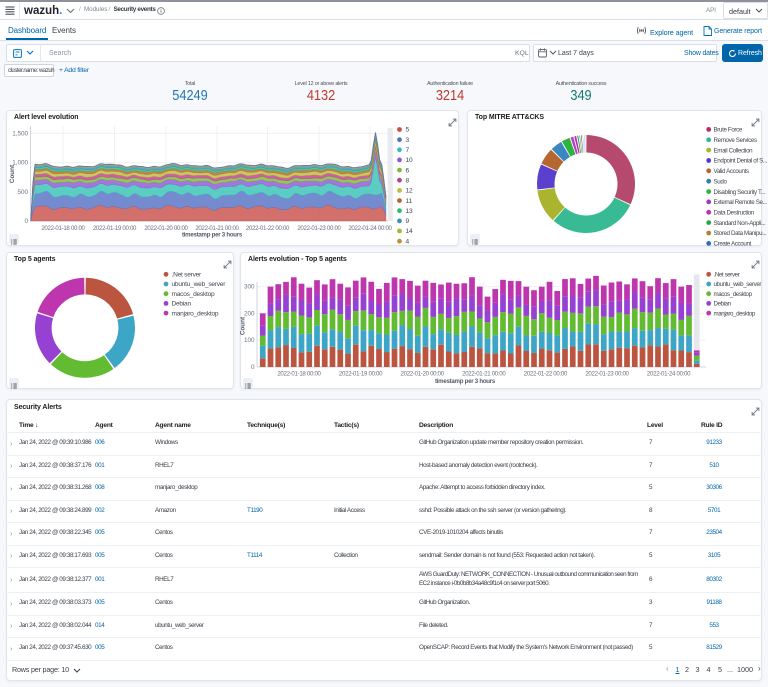 The image size is (768, 687). What do you see at coordinates (607, 374) in the screenshot?
I see `svg-text: 2022-01-23 00:00` at bounding box center [607, 374].